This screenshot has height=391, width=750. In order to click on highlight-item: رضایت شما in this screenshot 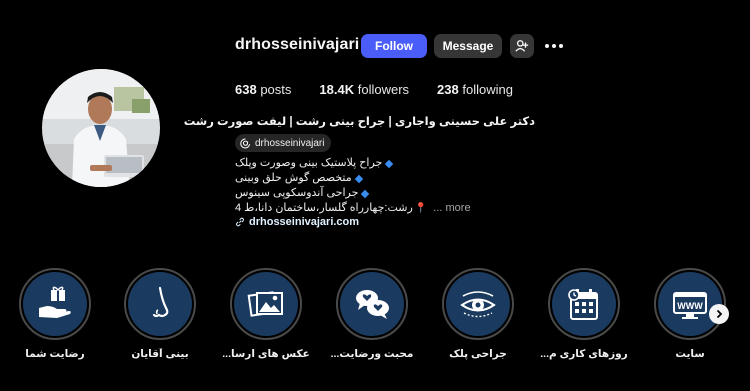, I will do `click(55, 314)`.